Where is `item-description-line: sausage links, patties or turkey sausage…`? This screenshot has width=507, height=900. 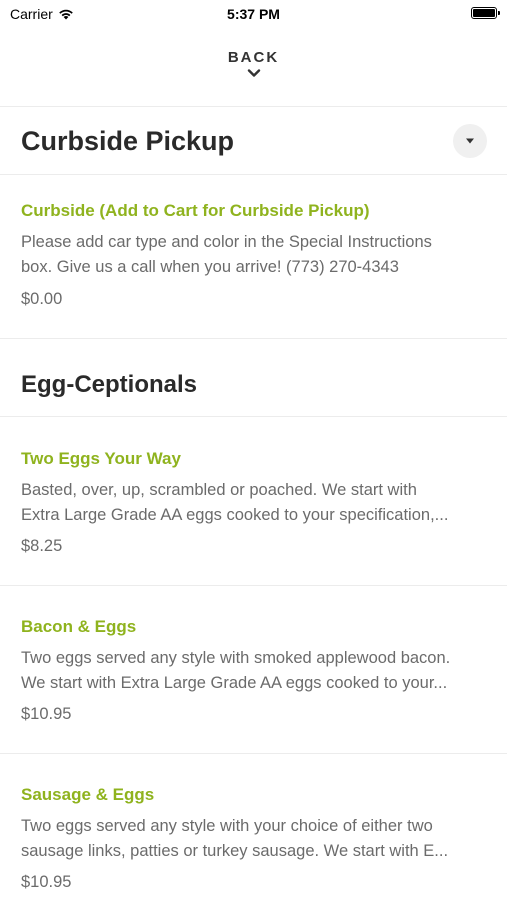 item-description-line: sausage links, patties or turkey sausage… is located at coordinates (235, 851).